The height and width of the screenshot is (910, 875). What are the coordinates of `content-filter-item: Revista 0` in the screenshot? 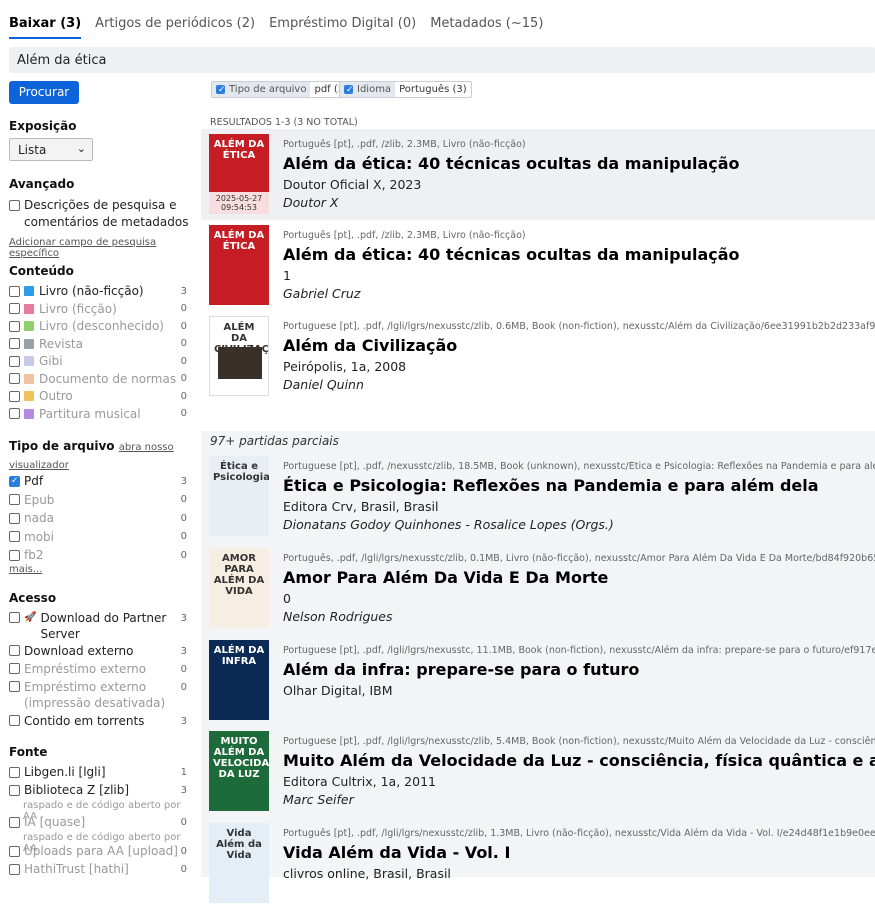 It's located at (101, 344).